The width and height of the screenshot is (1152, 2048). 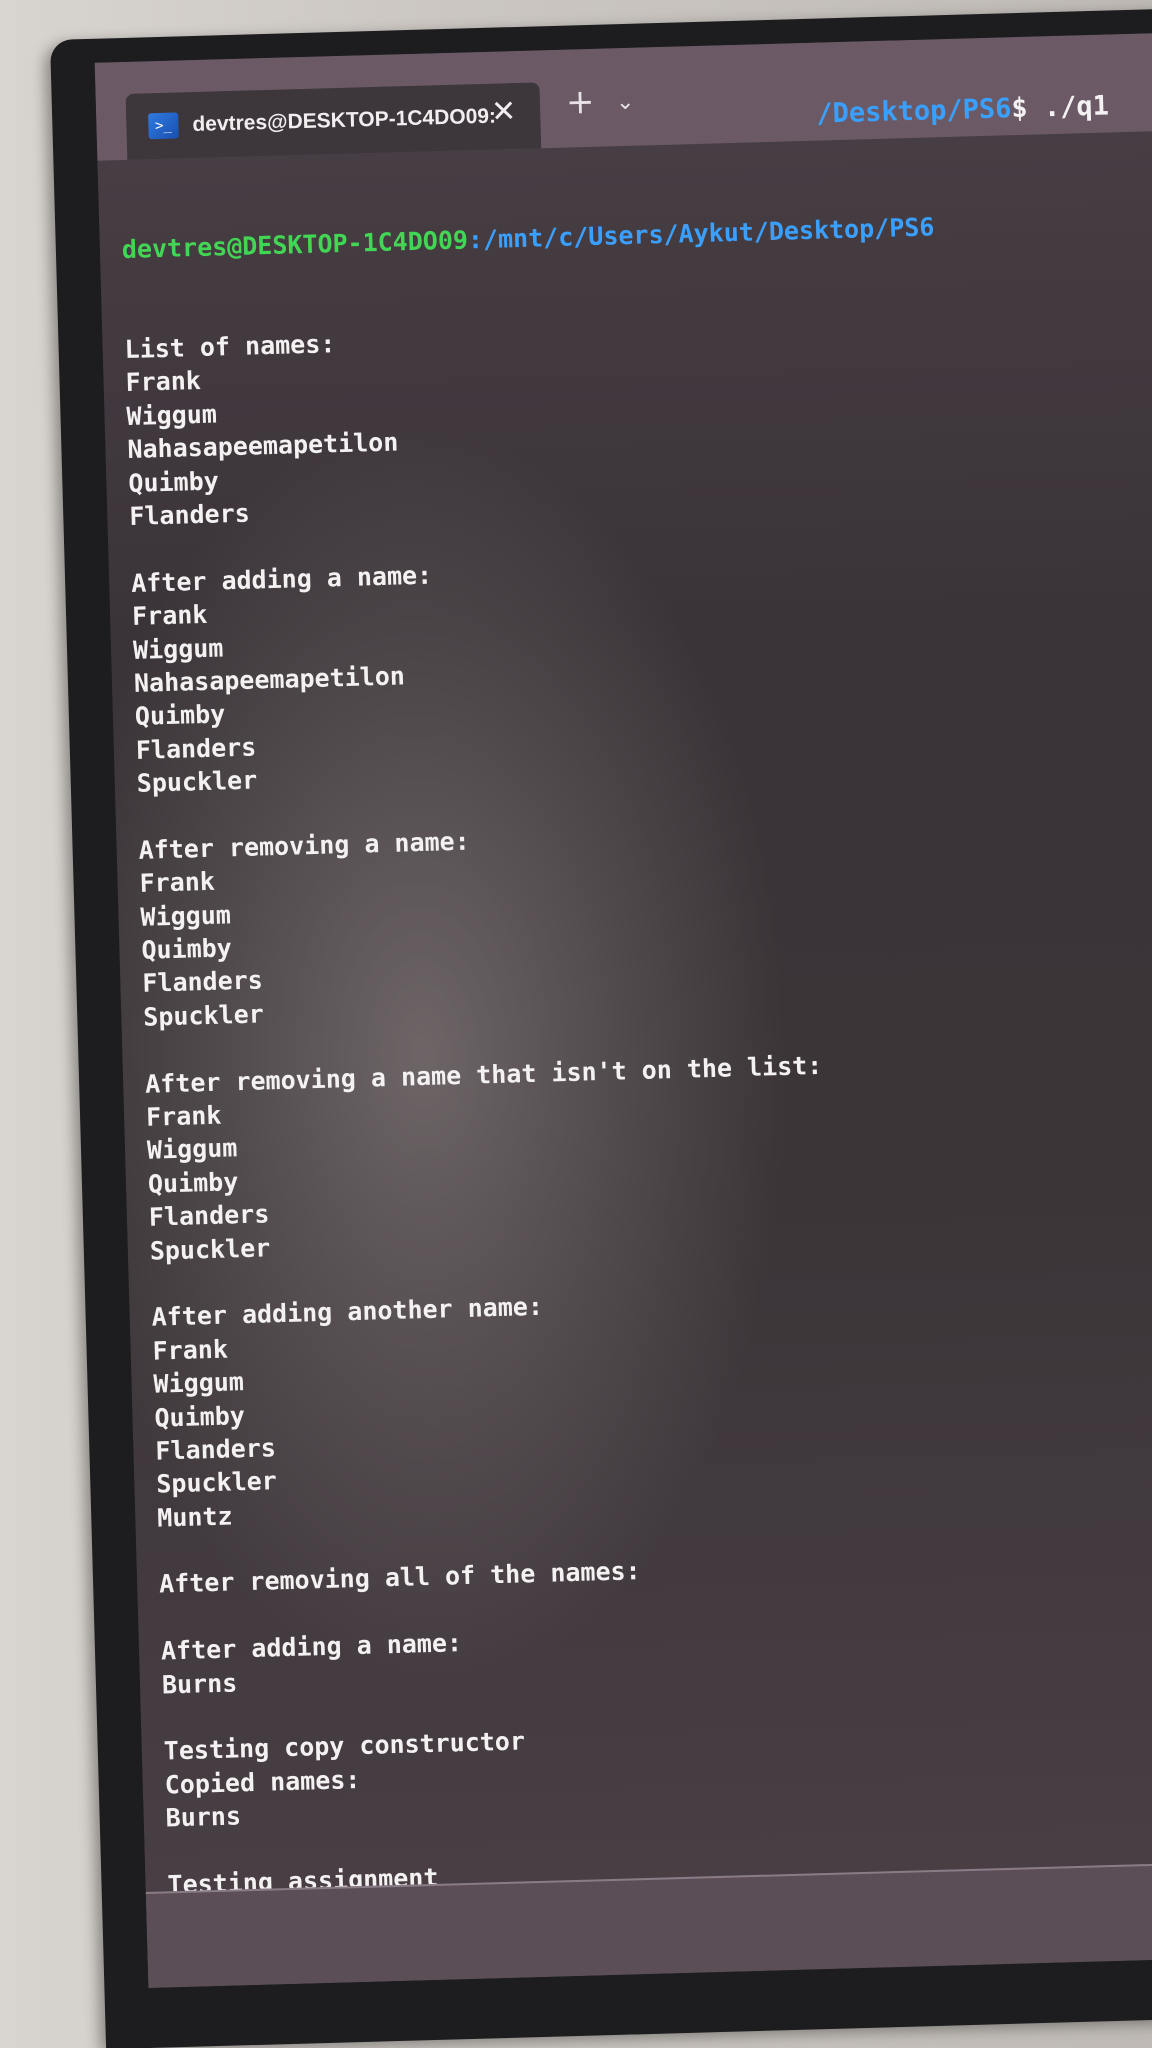 What do you see at coordinates (625, 103) in the screenshot?
I see `chevron-down-icon: ⌄` at bounding box center [625, 103].